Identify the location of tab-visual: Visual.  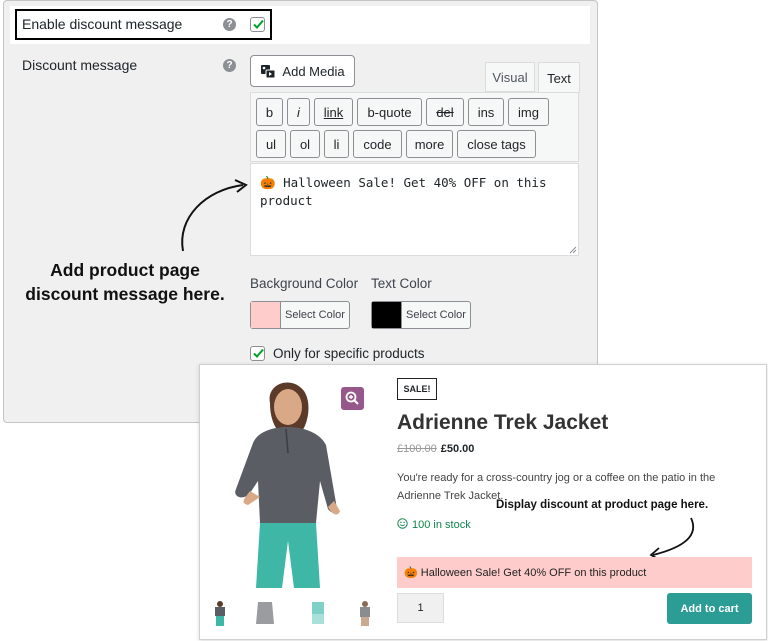
(510, 77).